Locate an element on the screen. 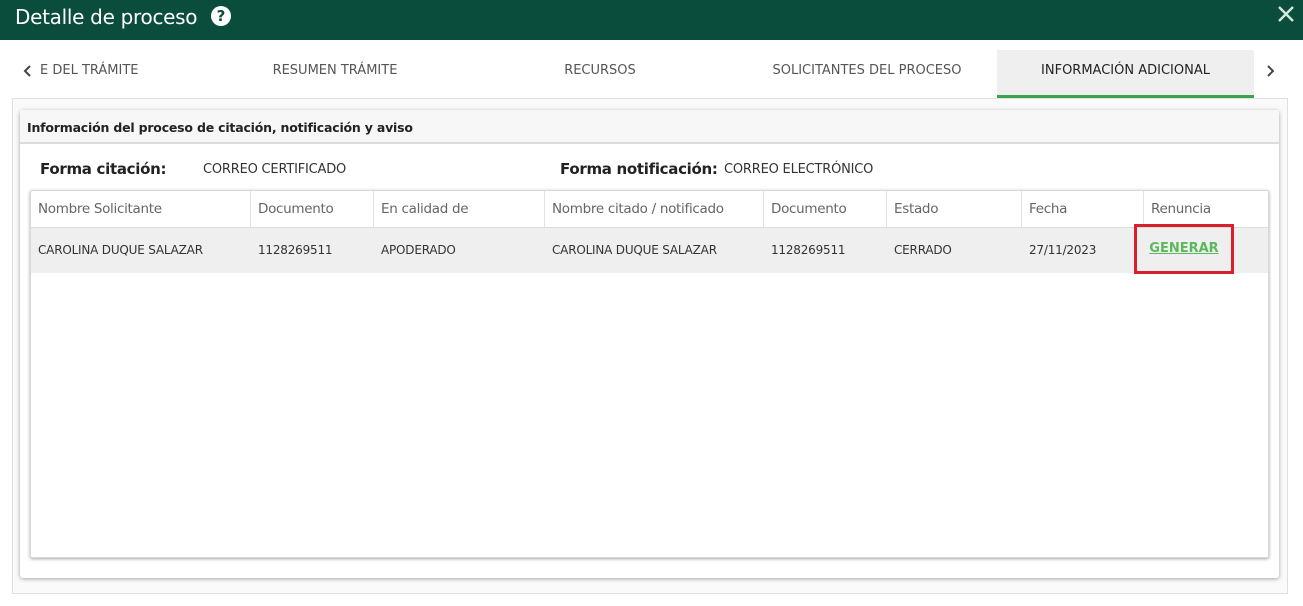  close-icon is located at coordinates (1286, 15).